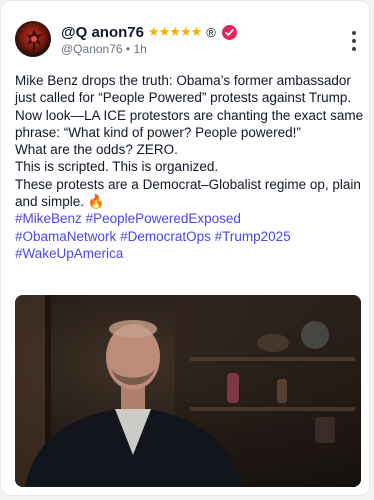  Describe the element at coordinates (65, 236) in the screenshot. I see `hashtag-link: #ObamaNetwork` at that location.